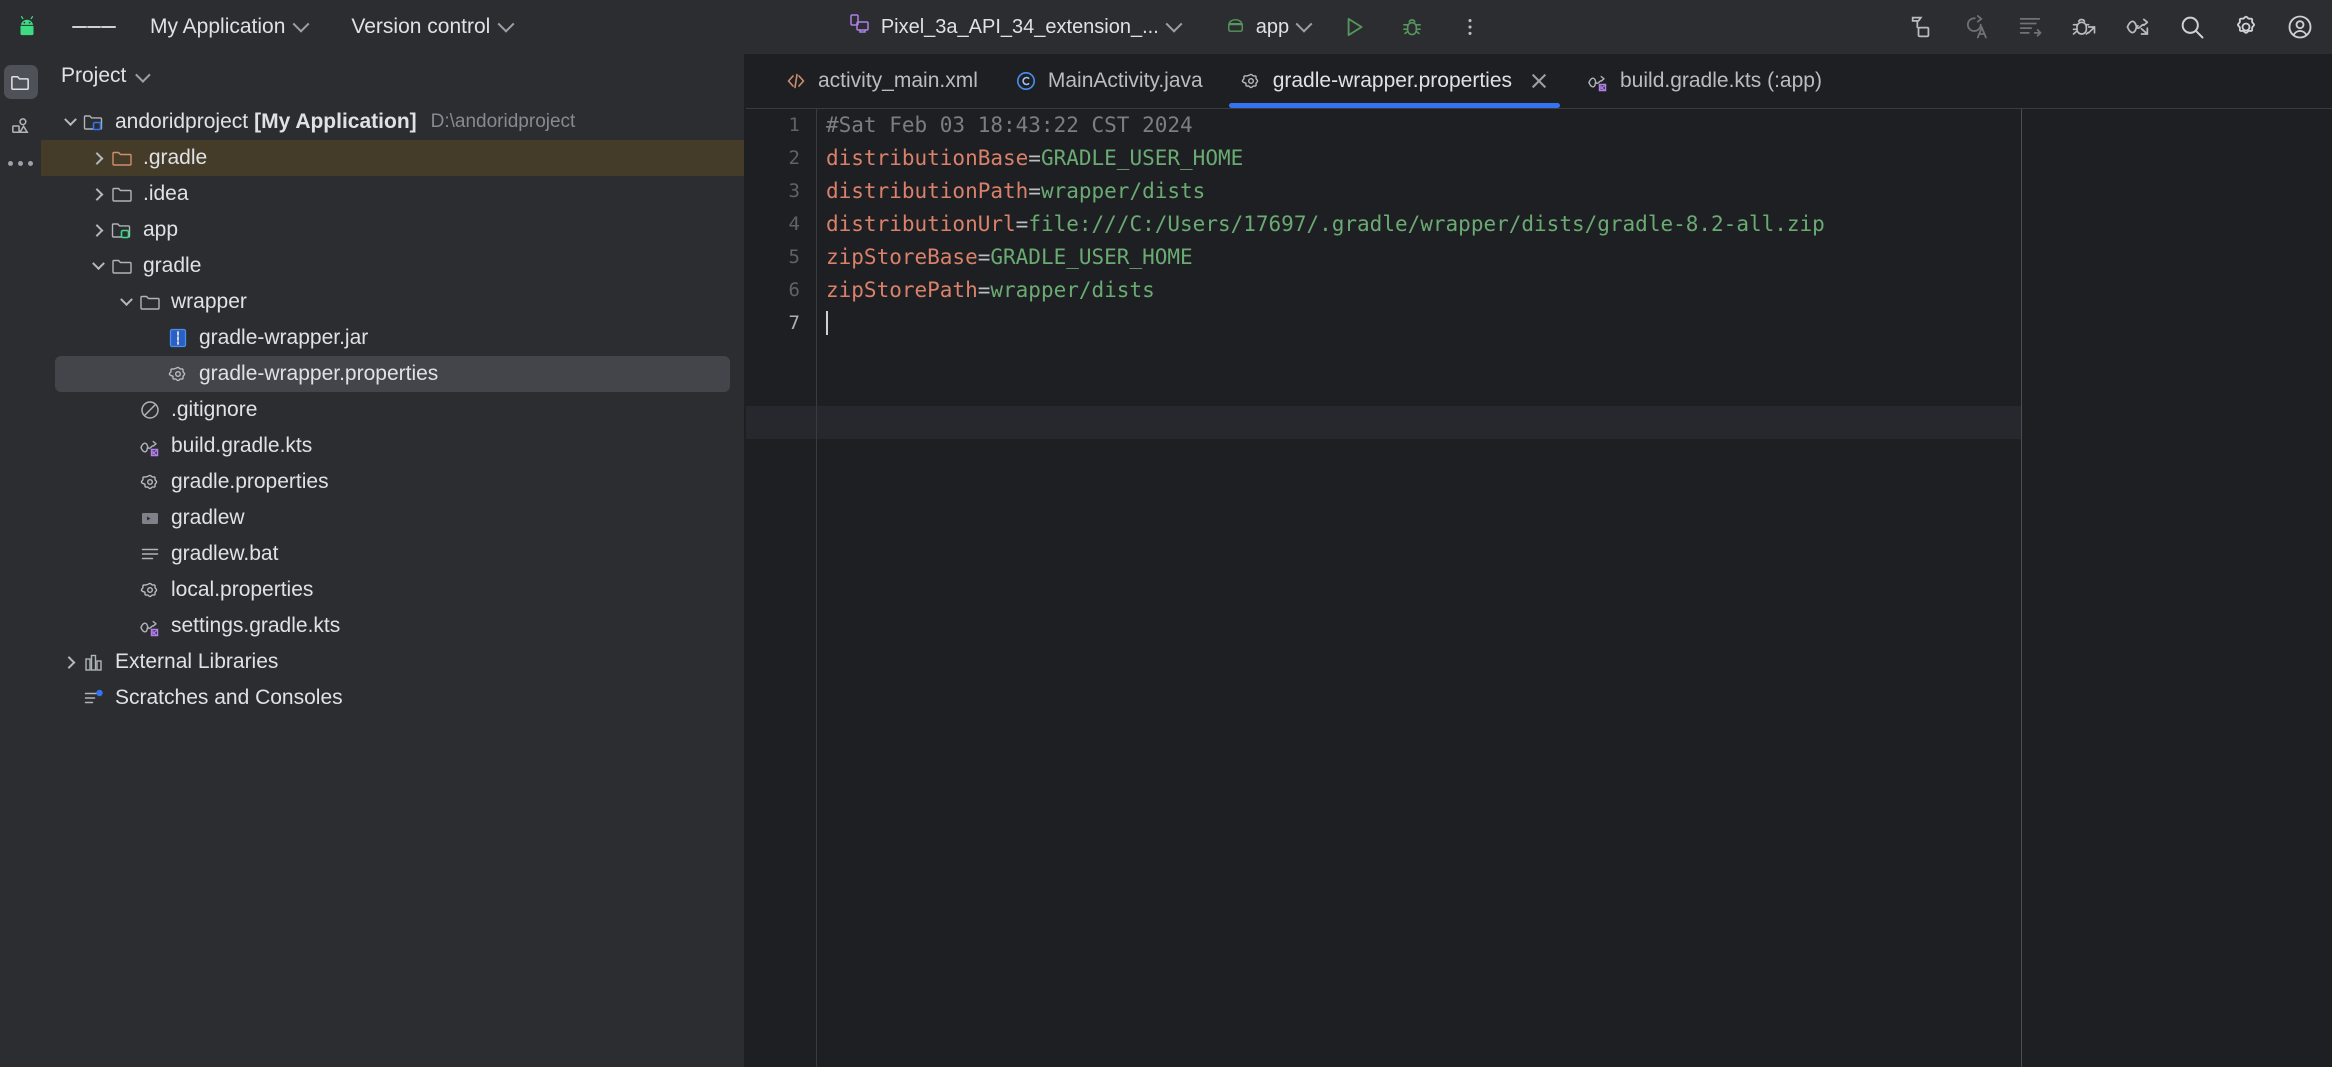 The image size is (2332, 1067). Describe the element at coordinates (392, 158) in the screenshot. I see `tree-item: .gradle` at that location.